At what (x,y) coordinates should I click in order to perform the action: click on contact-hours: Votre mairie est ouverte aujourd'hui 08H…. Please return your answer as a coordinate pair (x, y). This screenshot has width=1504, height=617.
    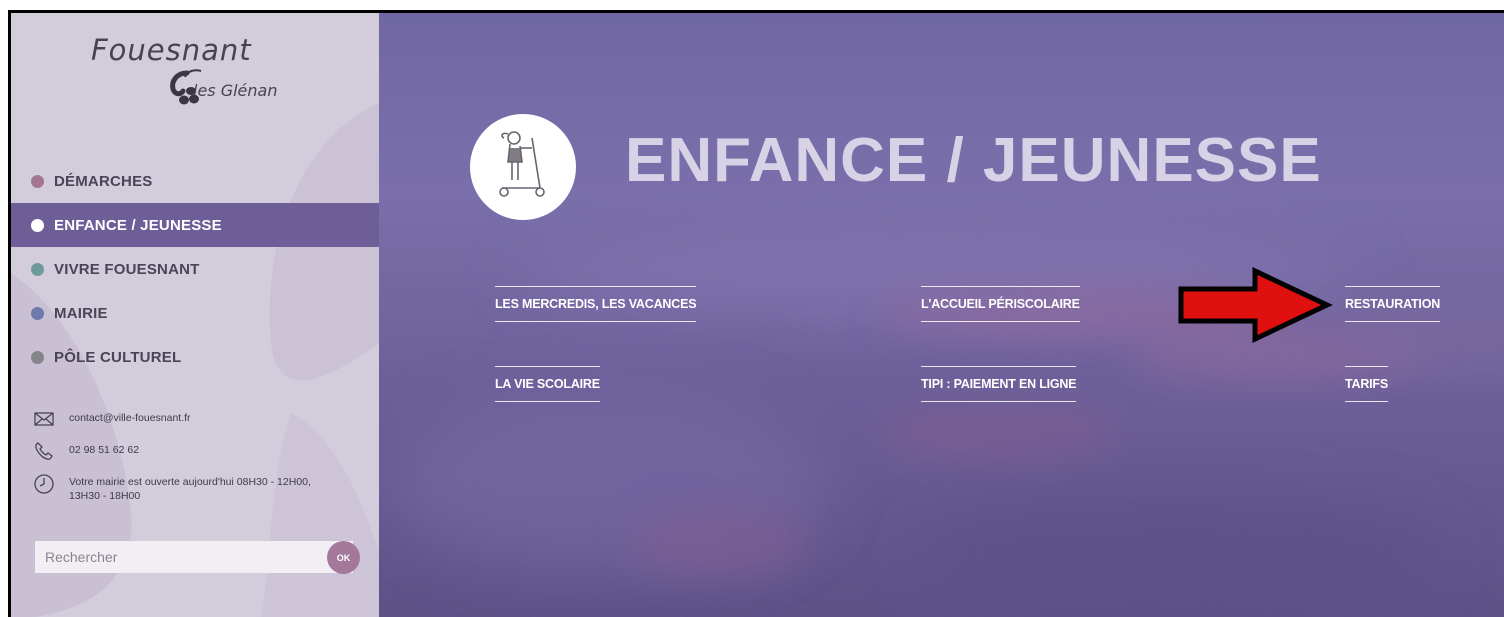
    Looking at the image, I should click on (190, 489).